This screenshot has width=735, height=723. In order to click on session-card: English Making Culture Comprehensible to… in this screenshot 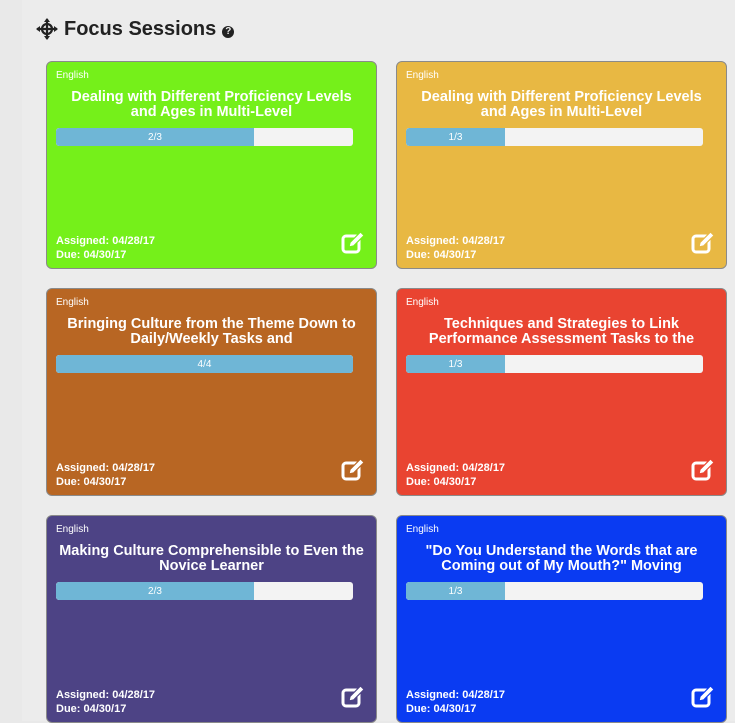, I will do `click(211, 619)`.